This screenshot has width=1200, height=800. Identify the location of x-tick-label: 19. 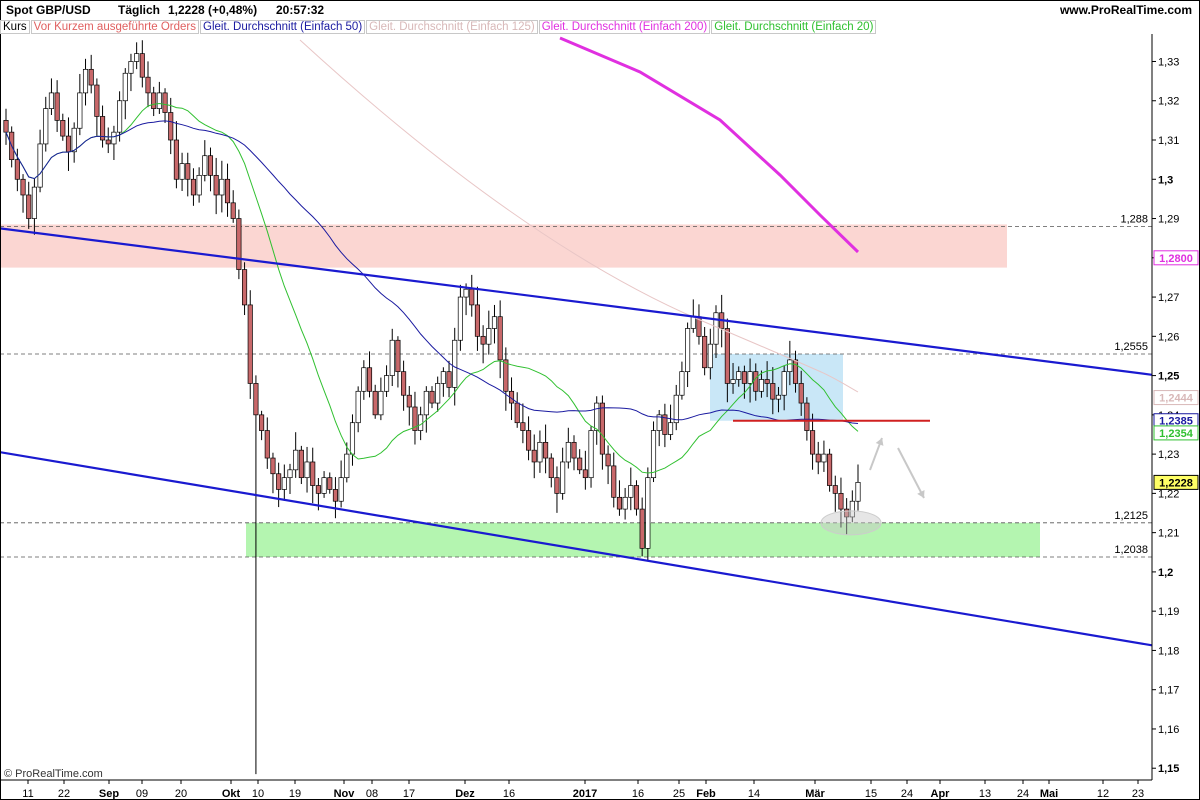
(295, 794).